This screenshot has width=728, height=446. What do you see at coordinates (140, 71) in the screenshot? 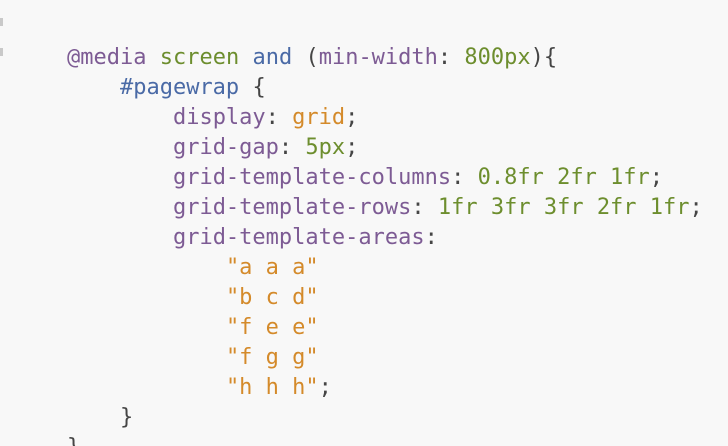
I see `code-line-2: #pagewrap {` at bounding box center [140, 71].